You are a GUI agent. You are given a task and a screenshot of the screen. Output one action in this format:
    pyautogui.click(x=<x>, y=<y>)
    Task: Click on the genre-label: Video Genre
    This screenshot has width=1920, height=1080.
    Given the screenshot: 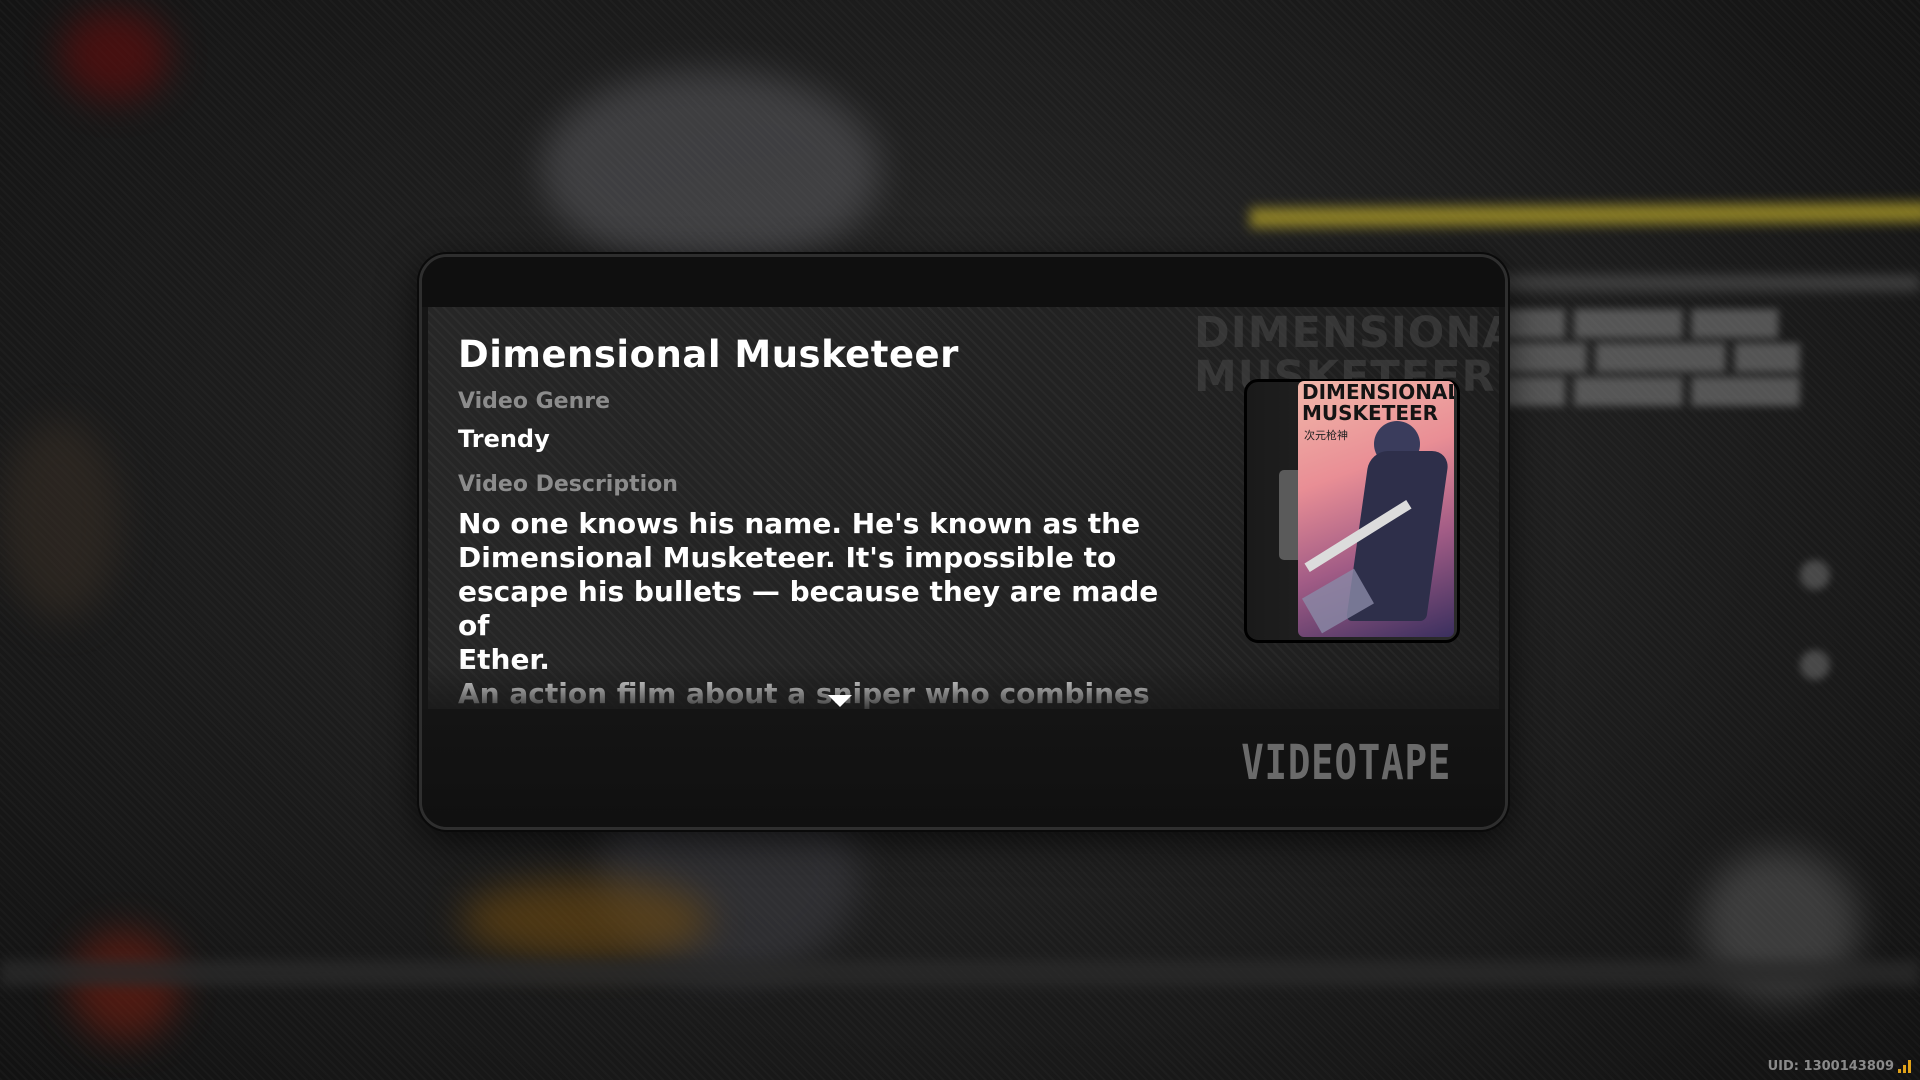 What is the action you would take?
    pyautogui.click(x=534, y=401)
    